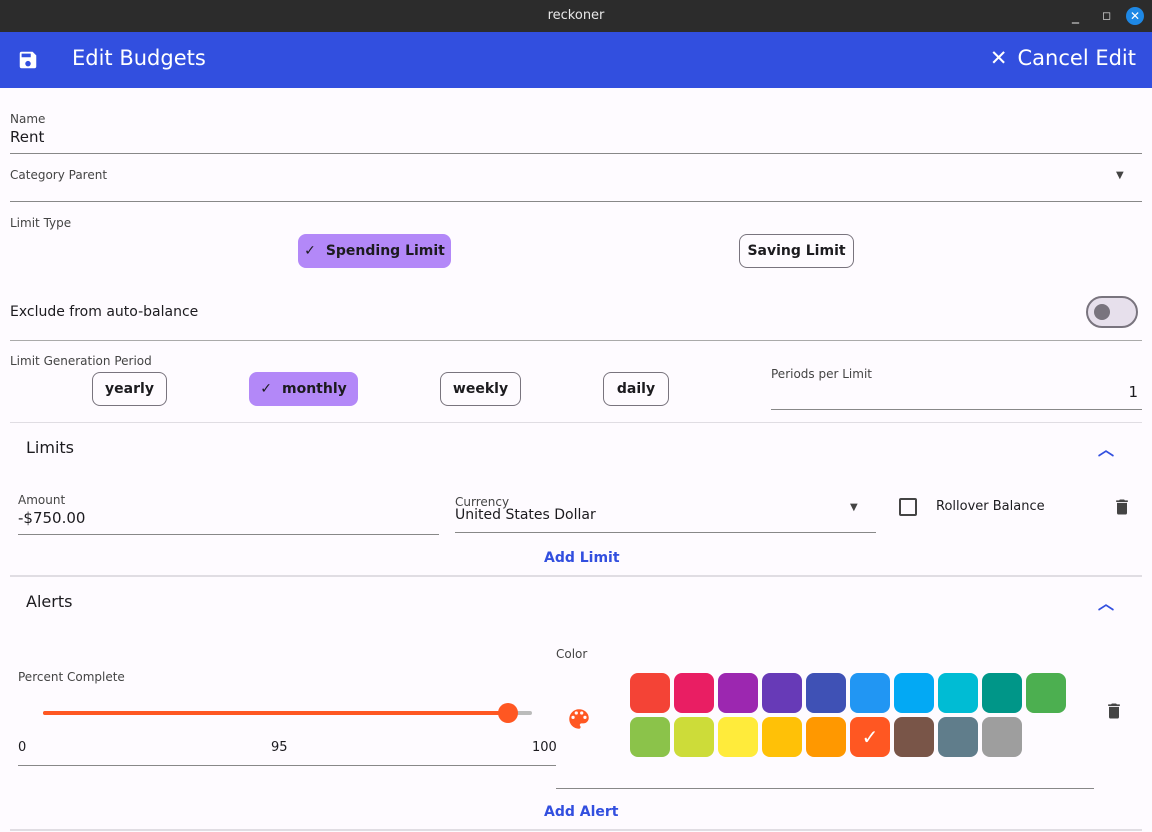 This screenshot has height=832, width=1152. What do you see at coordinates (385, 251) in the screenshot?
I see `chip-label: Spending Limit` at bounding box center [385, 251].